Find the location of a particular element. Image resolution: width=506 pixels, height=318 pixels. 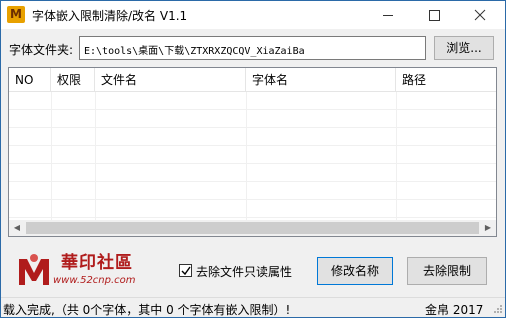

copyright-text: 金帛 2017 is located at coordinates (454, 310).